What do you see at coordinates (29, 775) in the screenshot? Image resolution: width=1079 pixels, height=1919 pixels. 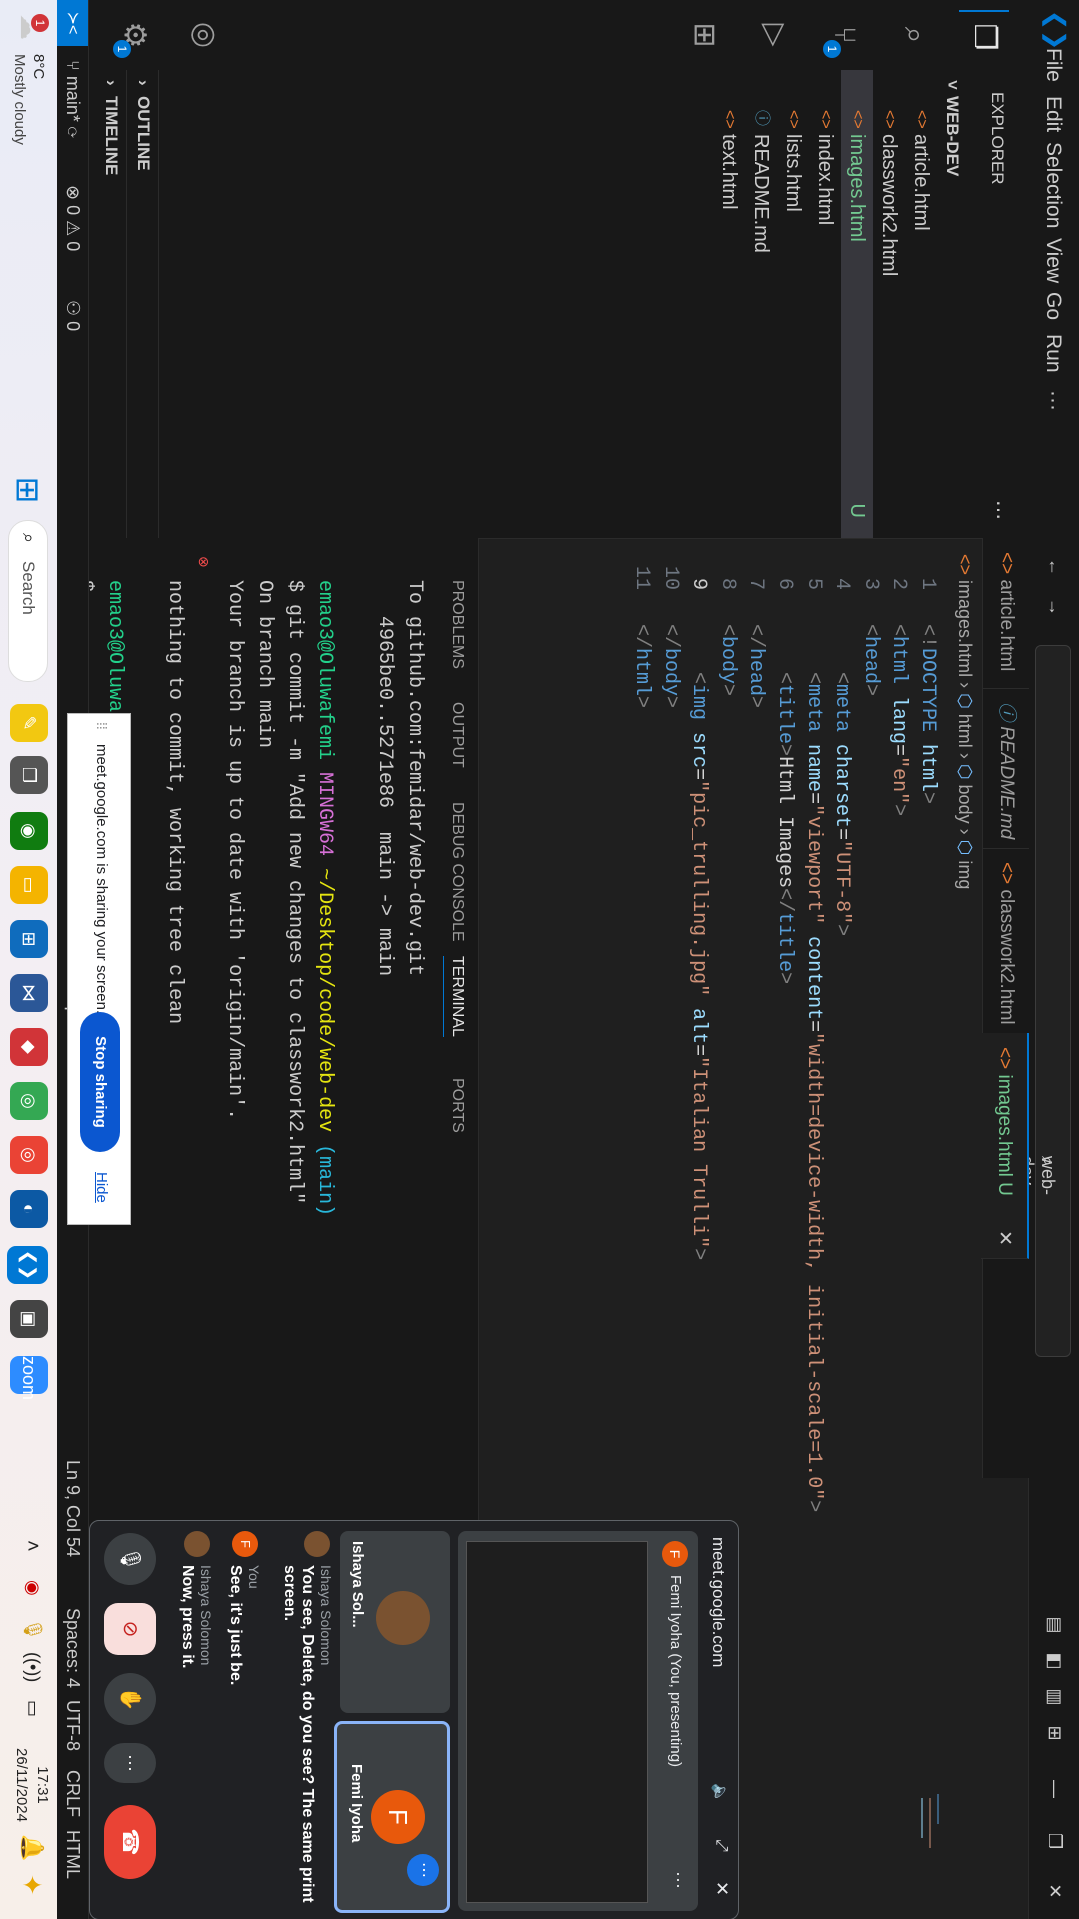 I see `task-view-icon: ❐` at bounding box center [29, 775].